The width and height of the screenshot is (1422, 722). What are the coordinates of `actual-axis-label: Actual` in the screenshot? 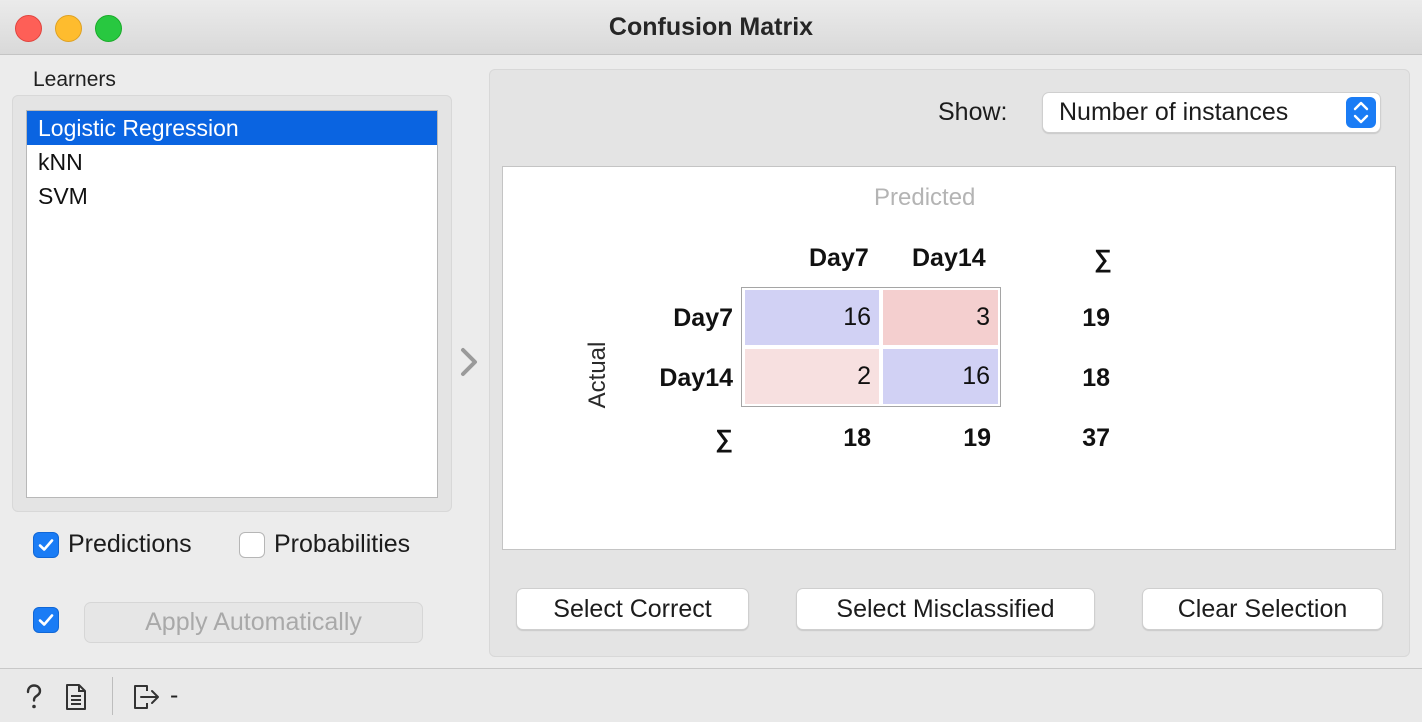 It's located at (597, 375).